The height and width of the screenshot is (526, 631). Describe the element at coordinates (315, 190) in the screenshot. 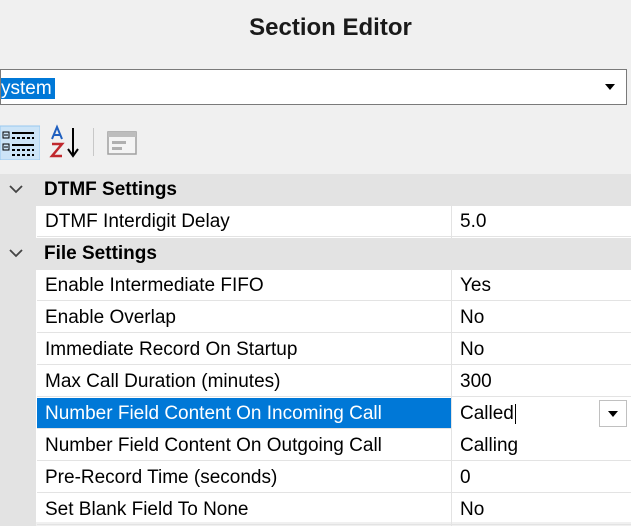

I see `category-row-dtmf: DTMF Settings` at that location.